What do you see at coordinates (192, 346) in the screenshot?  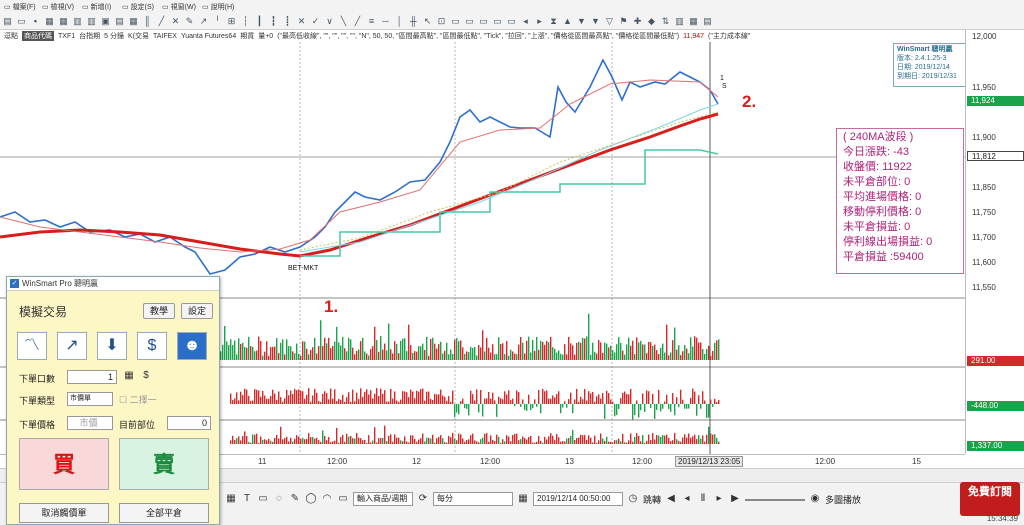 I see `person-icon: ☻` at bounding box center [192, 346].